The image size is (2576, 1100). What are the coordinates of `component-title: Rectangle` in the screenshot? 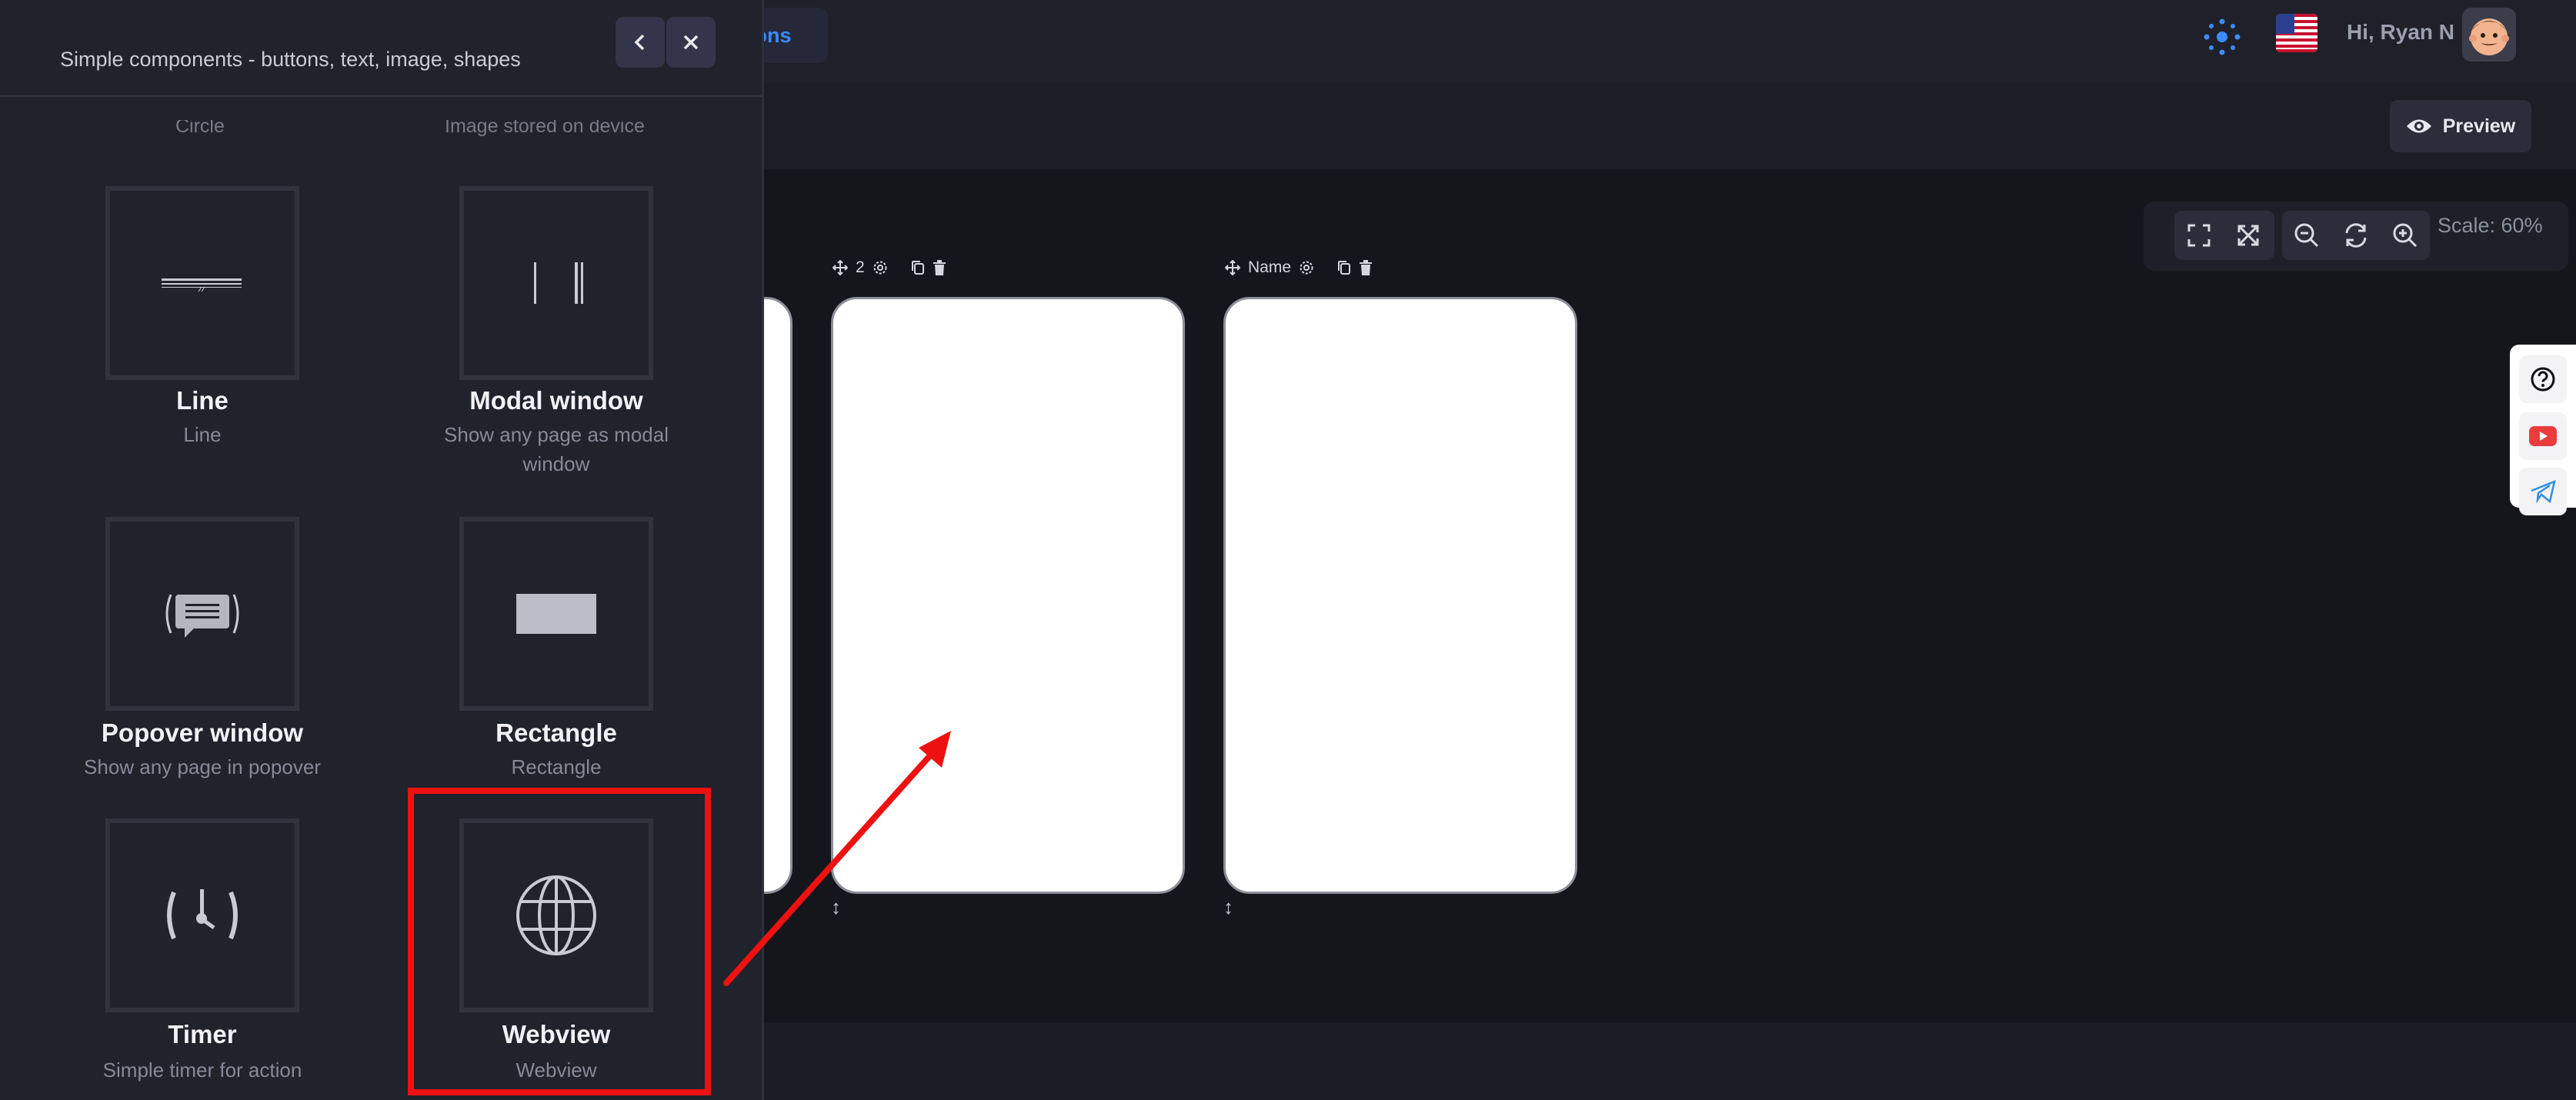 It's located at (556, 732).